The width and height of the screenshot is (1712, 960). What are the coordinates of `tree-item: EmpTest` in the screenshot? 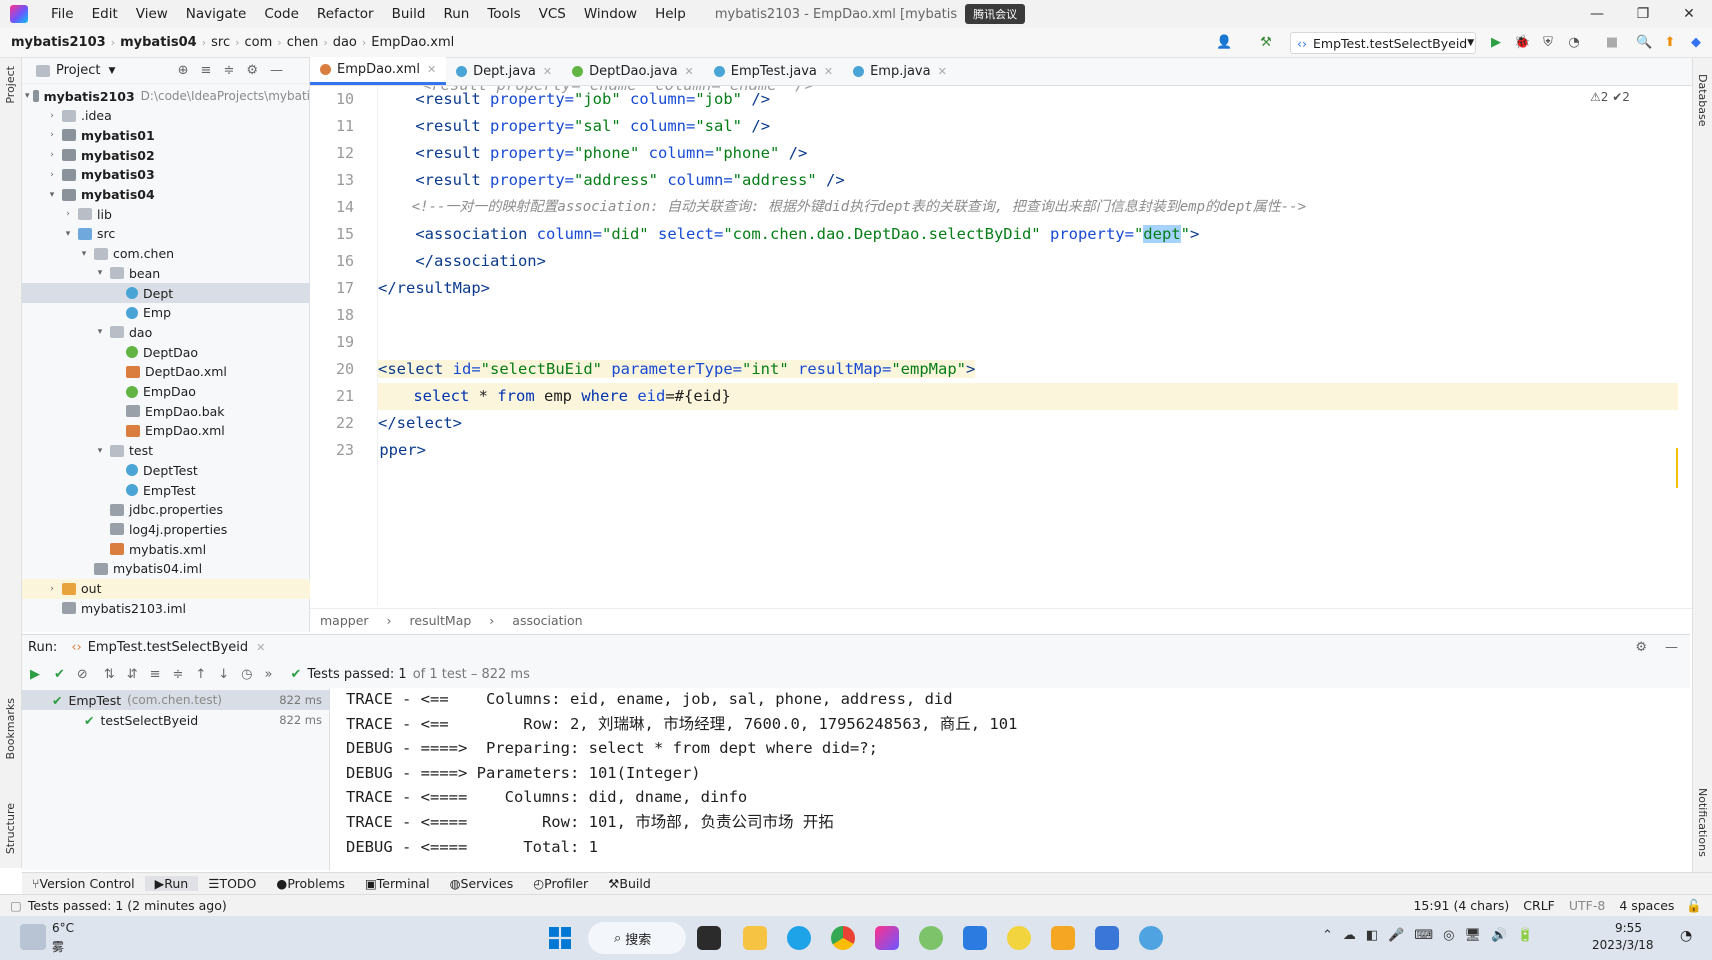 It's located at (166, 490).